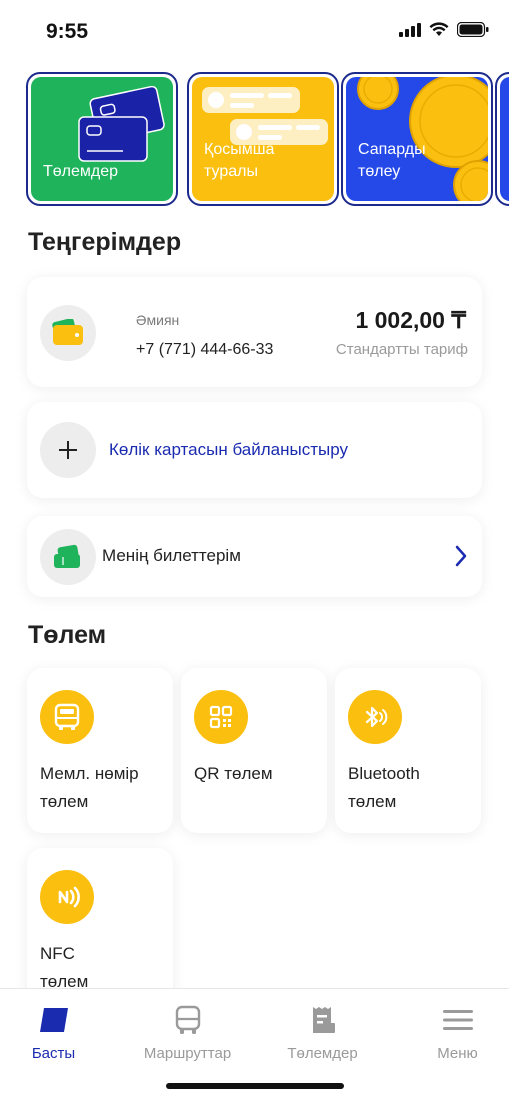  I want to click on wallet-icon-circle, so click(68, 333).